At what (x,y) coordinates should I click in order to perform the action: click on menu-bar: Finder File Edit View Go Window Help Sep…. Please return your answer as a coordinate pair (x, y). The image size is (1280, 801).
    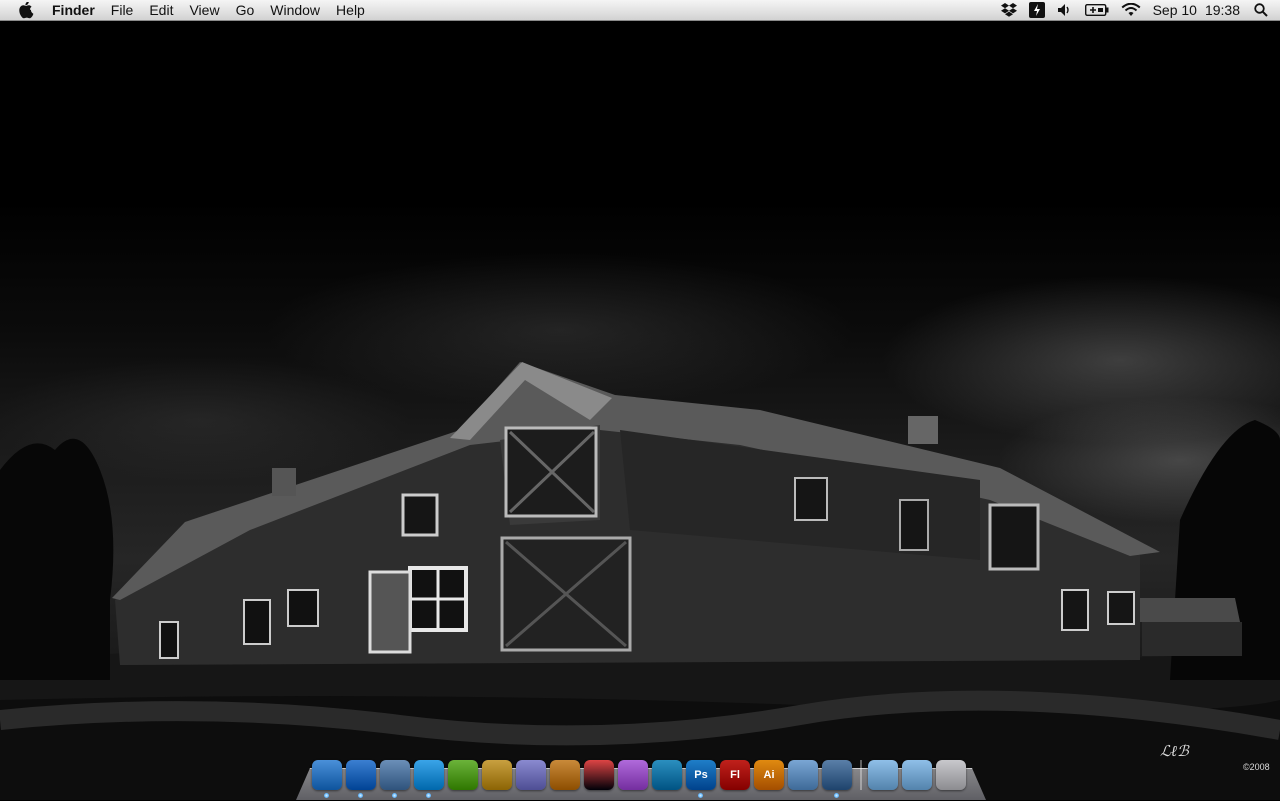
    Looking at the image, I should click on (640, 10).